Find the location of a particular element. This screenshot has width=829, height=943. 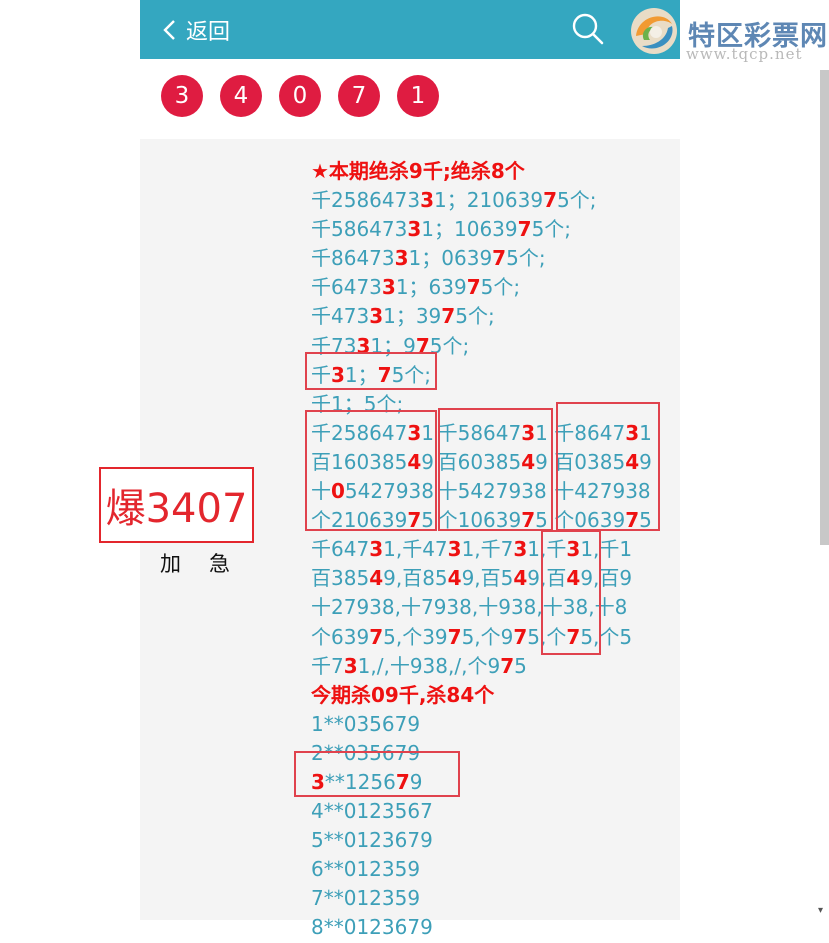

text-segment: 1；39 is located at coordinates (412, 316).